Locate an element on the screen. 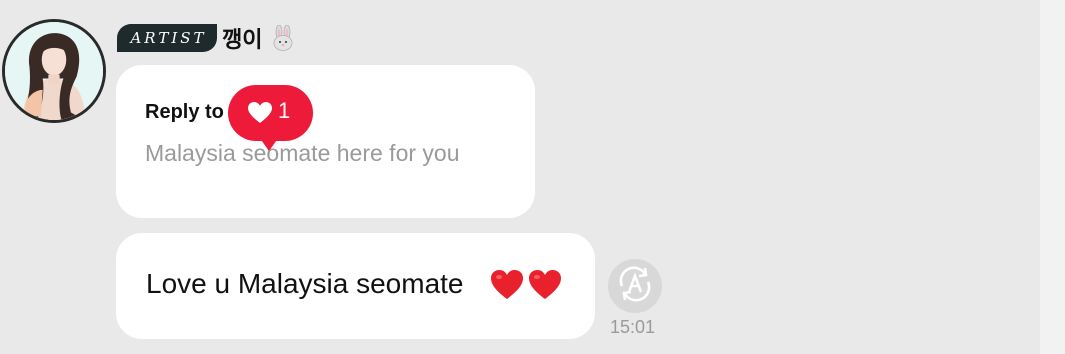 Image resolution: width=1065 pixels, height=354 pixels. translate-icon is located at coordinates (635, 286).